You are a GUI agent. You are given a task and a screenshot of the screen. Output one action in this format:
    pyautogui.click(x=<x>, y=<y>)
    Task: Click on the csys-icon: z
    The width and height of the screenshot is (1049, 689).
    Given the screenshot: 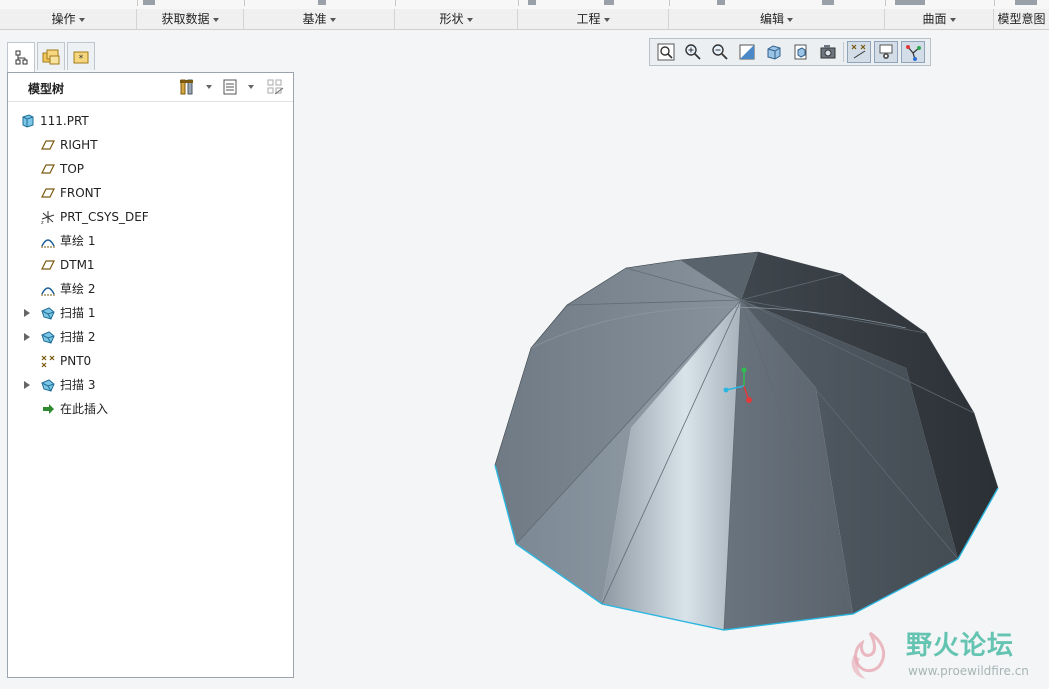 What is the action you would take?
    pyautogui.click(x=48, y=218)
    